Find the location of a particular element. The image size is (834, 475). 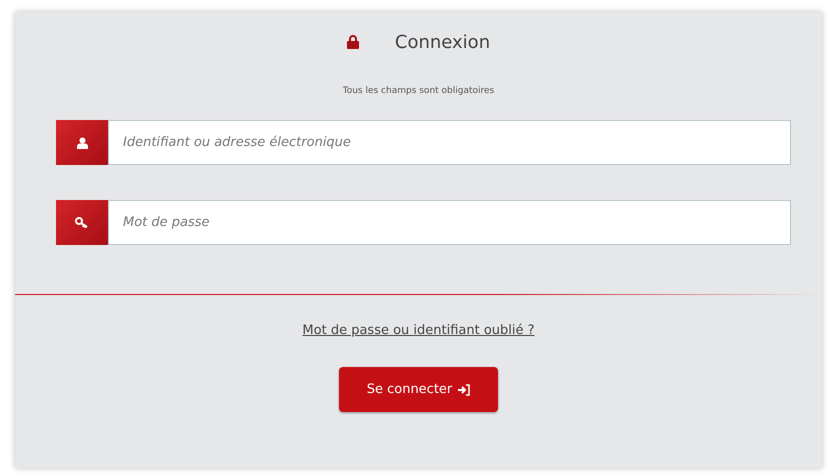

panel-title: Connexion is located at coordinates (442, 42).